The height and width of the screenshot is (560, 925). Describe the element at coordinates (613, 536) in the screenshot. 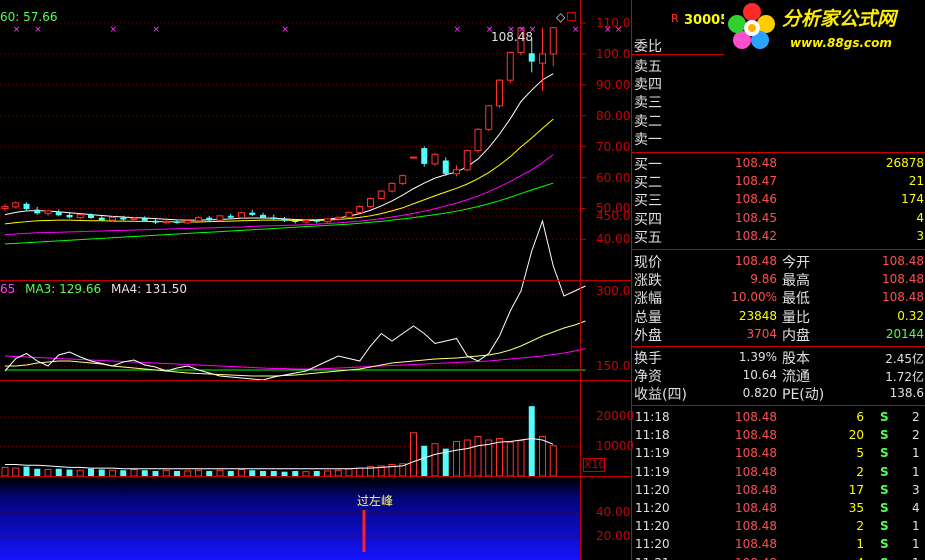

I see `signal-axis-label: 20.00` at that location.